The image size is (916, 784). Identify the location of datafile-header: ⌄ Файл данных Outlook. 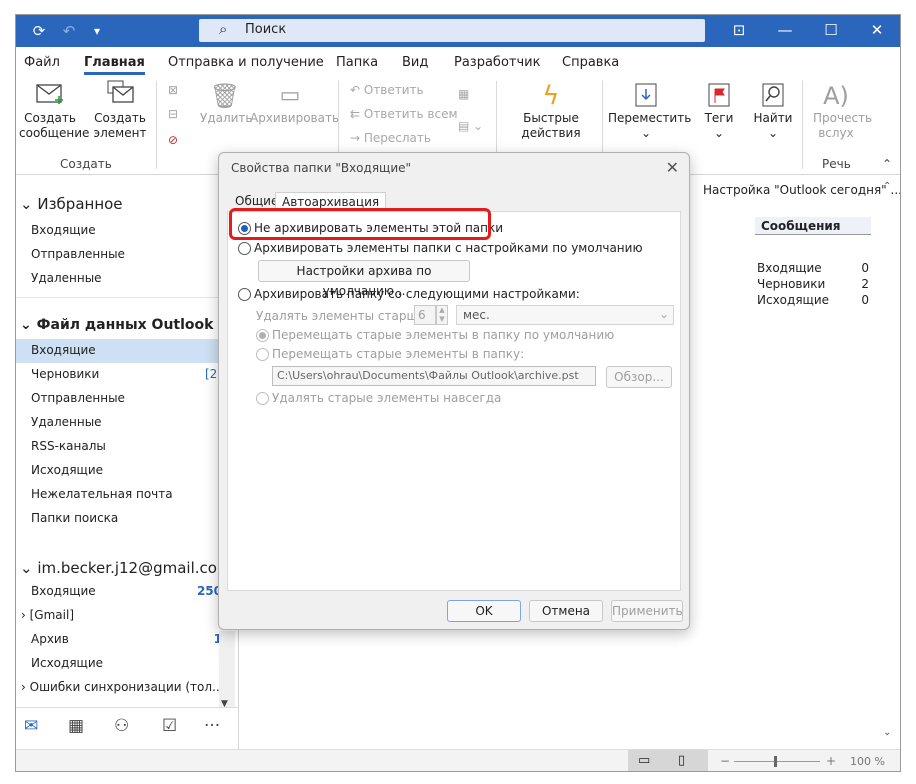
(116, 325).